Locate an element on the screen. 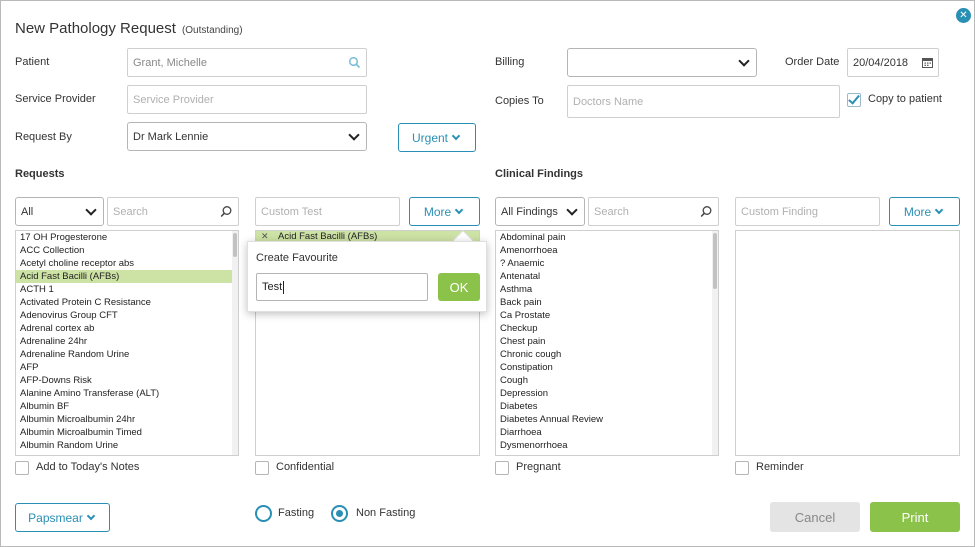 The image size is (975, 547). list-item: Activated Protein C Resistance is located at coordinates (127, 302).